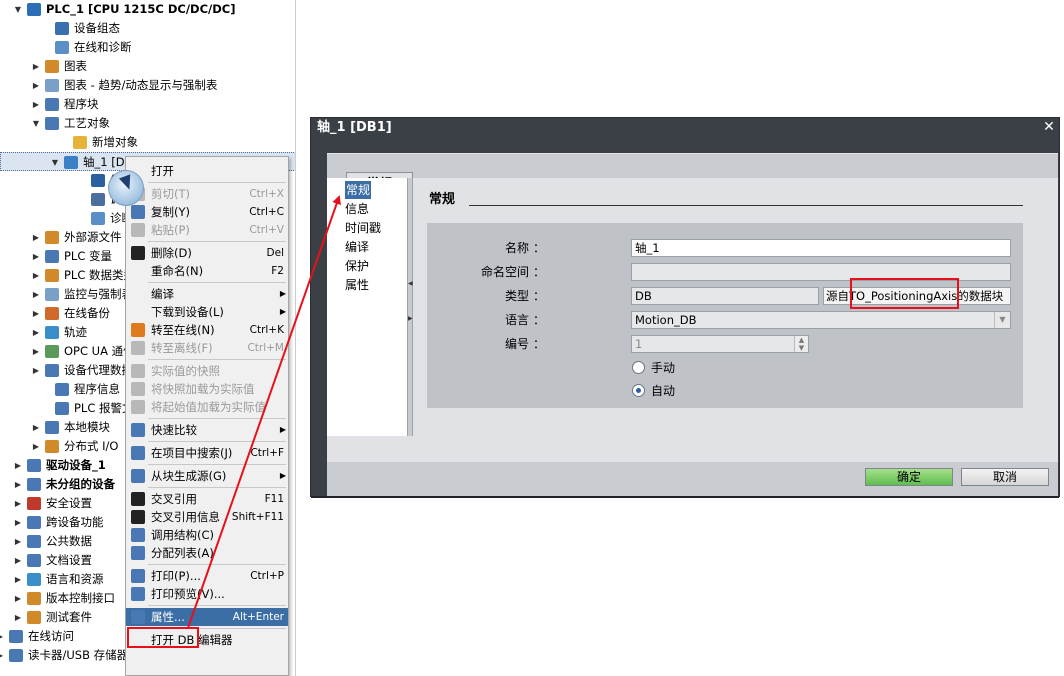  I want to click on menu-item: 分配列表(A), so click(207, 553).